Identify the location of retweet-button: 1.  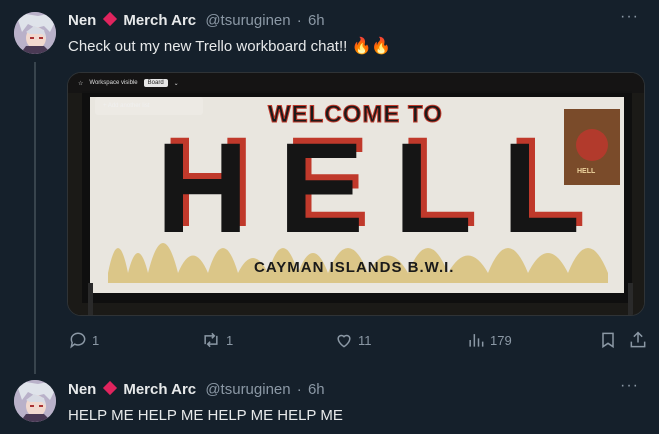
(216, 340).